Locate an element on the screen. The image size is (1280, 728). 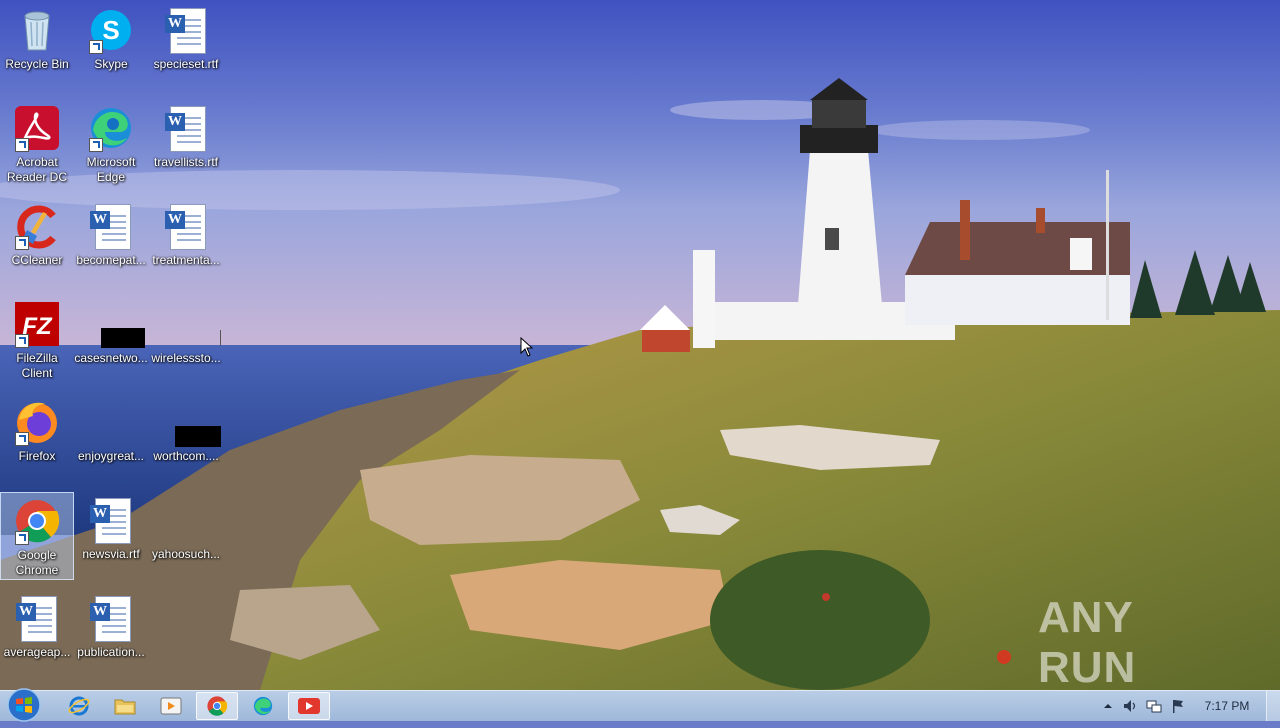
taskbar-internet-explorer is located at coordinates (79, 706).